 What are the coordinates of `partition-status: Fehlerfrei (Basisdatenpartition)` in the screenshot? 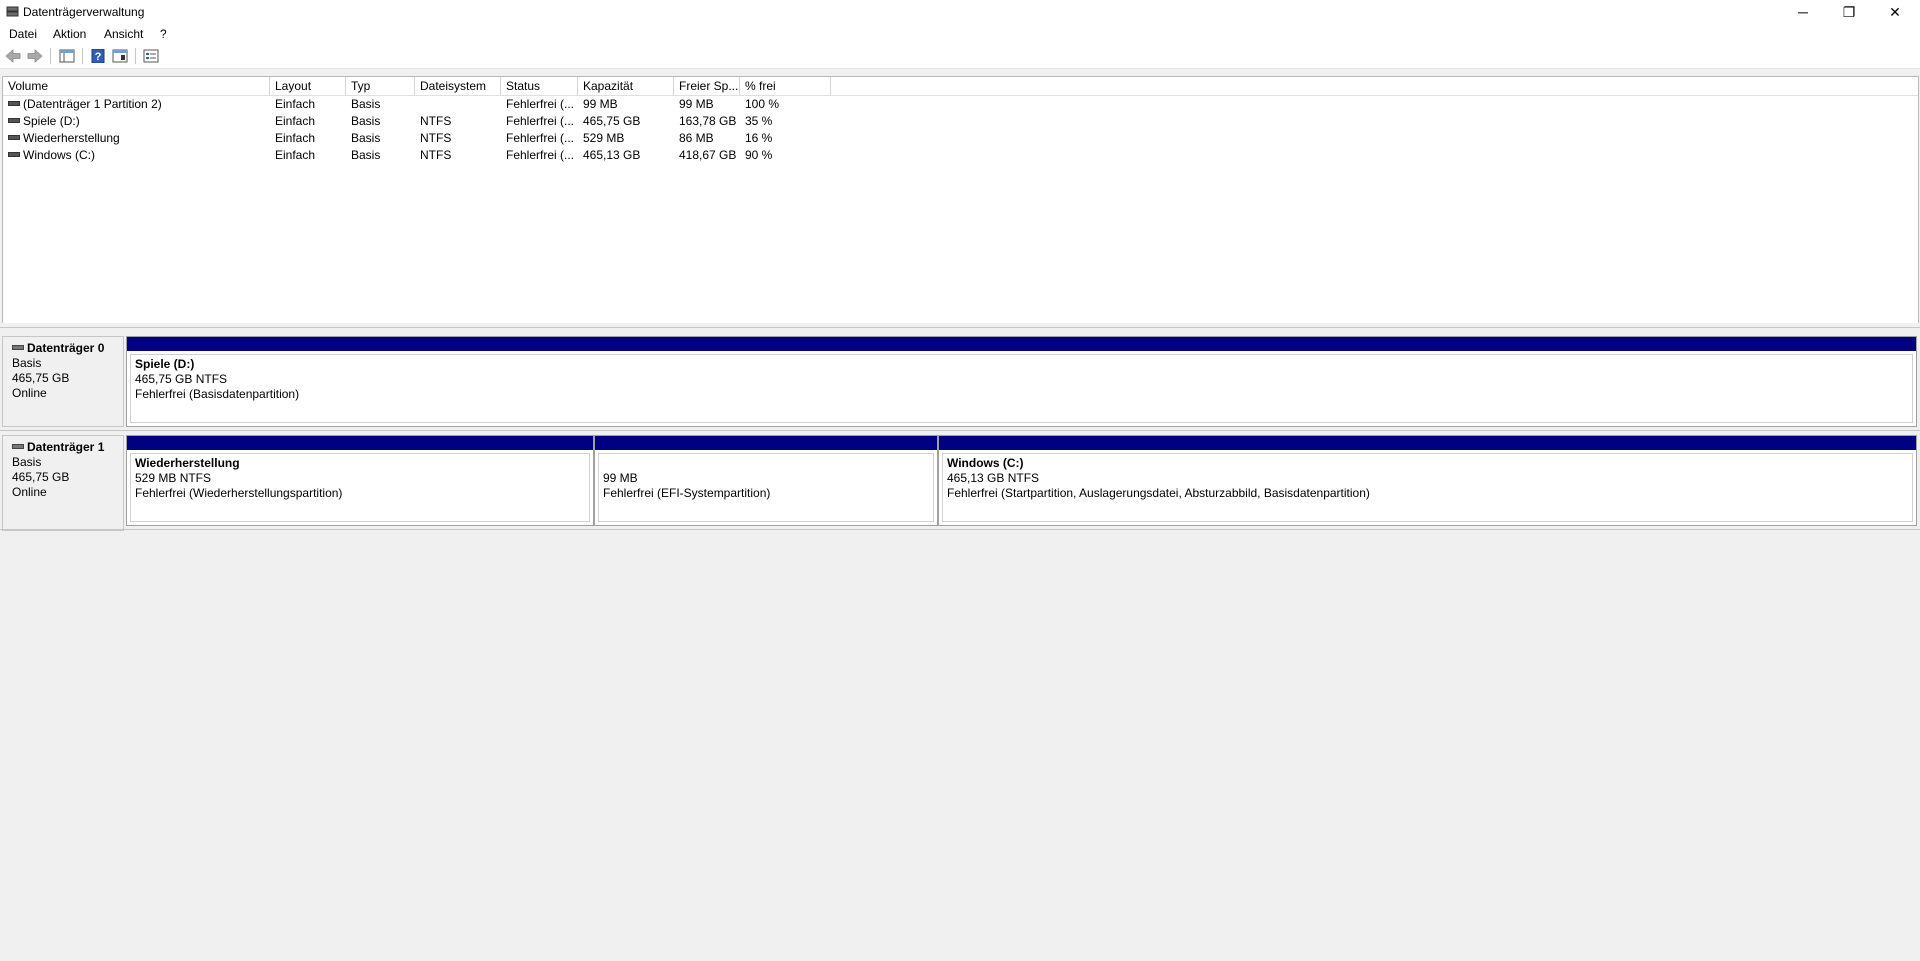 It's located at (217, 394).